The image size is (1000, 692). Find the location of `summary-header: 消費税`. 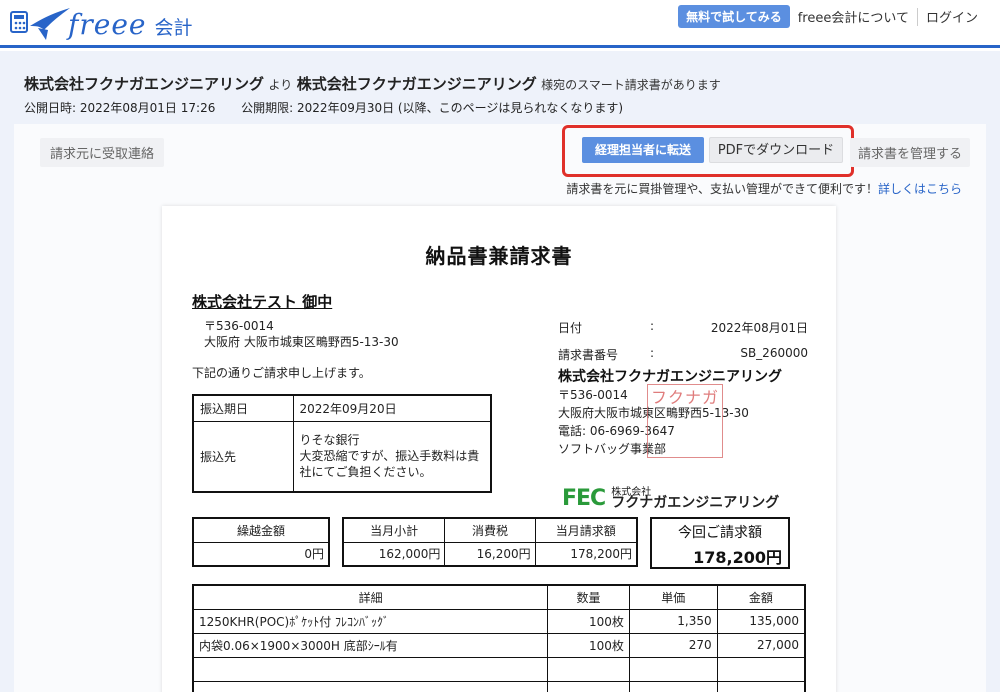

summary-header: 消費税 is located at coordinates (490, 530).